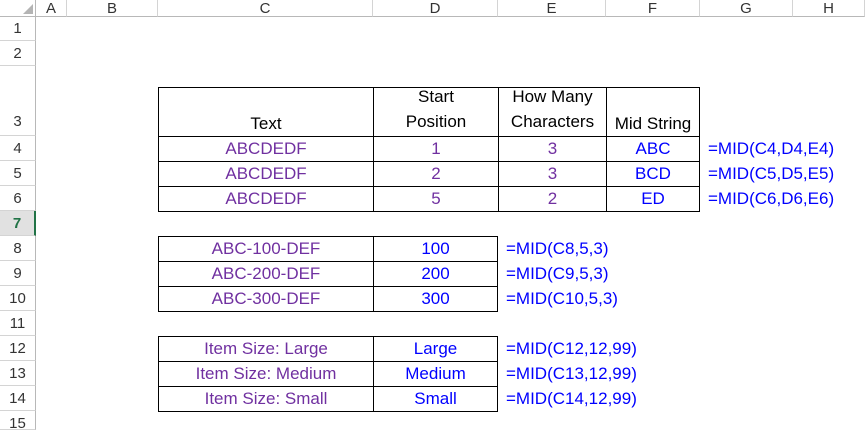 Image resolution: width=865 pixels, height=430 pixels. I want to click on select-all-triangle-icon, so click(28, 9).